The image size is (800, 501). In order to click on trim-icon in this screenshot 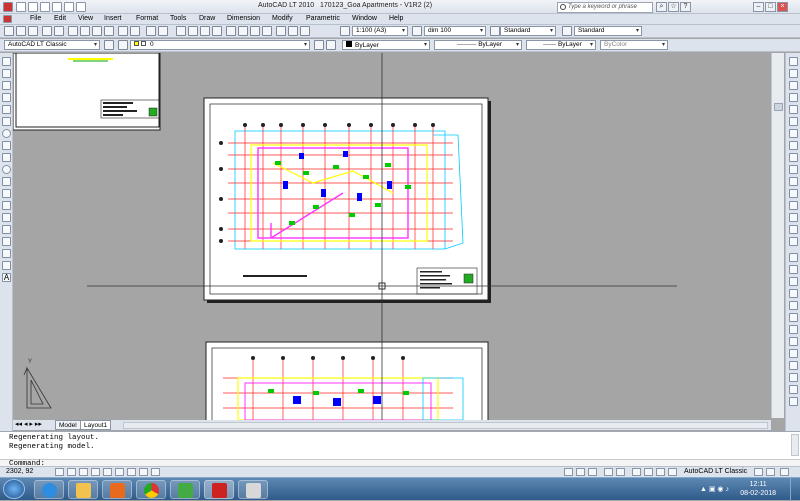, I will do `click(793, 169)`.